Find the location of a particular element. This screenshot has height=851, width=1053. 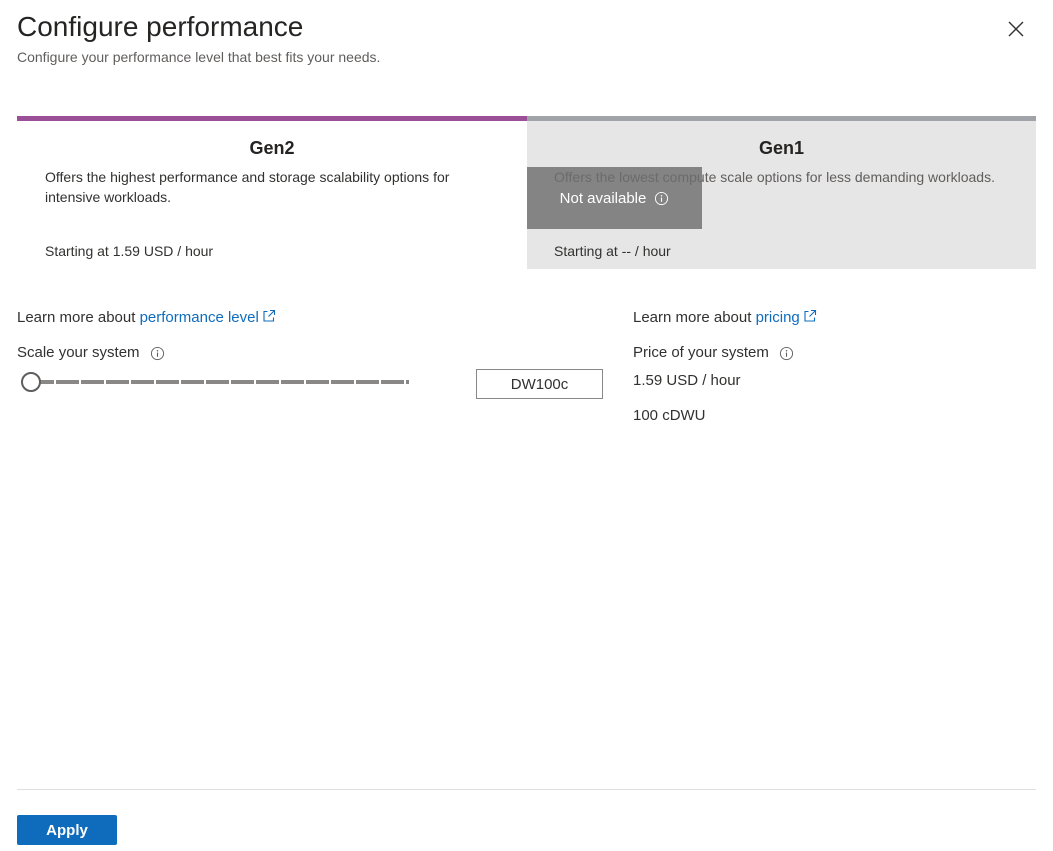

slider-track is located at coordinates (220, 382).